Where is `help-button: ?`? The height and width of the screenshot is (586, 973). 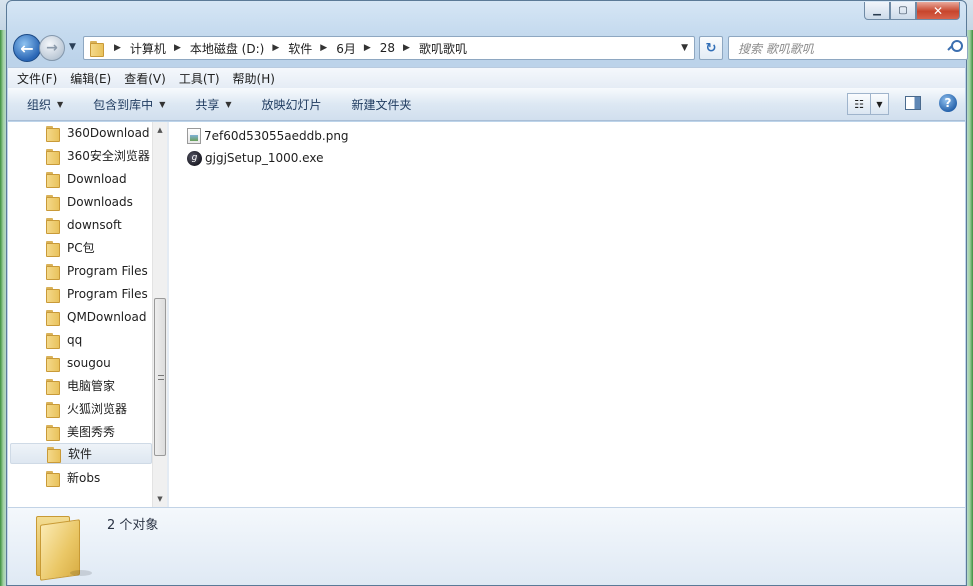
help-button: ? is located at coordinates (948, 103).